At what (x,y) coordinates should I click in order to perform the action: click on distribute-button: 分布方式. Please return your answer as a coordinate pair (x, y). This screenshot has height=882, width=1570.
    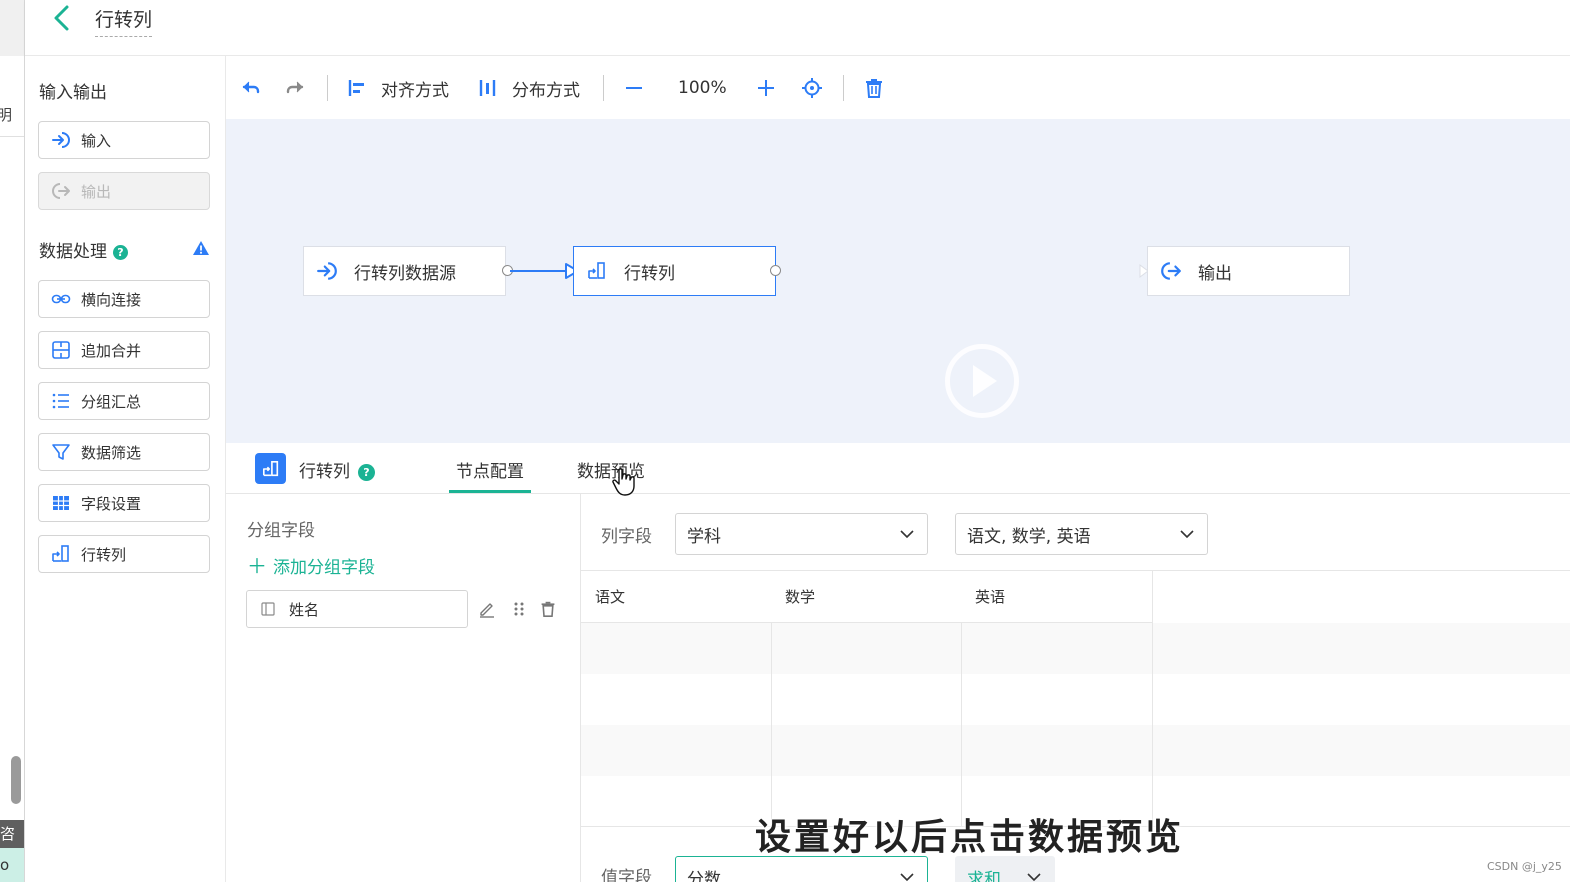
    Looking at the image, I should click on (529, 88).